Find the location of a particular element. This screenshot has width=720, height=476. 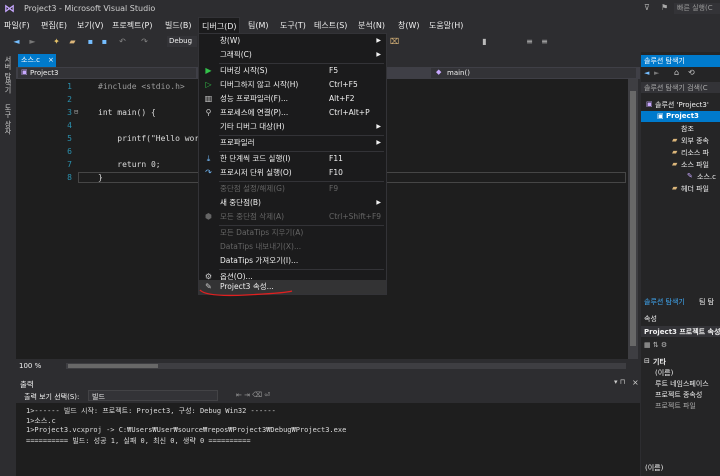

bookmark-icon: ▮ is located at coordinates (484, 41).